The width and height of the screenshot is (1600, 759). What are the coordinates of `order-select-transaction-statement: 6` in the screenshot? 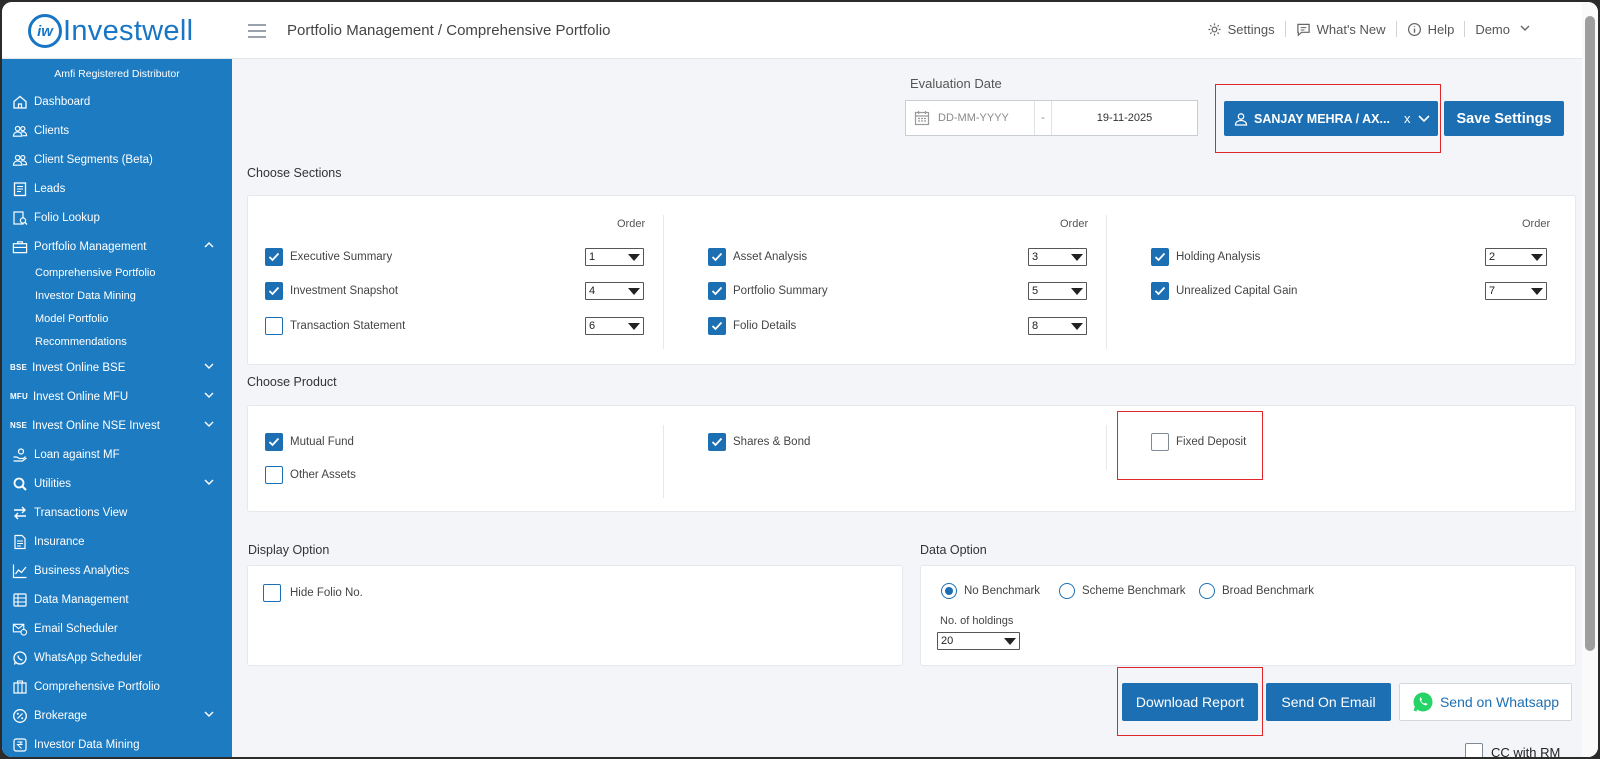 It's located at (614, 326).